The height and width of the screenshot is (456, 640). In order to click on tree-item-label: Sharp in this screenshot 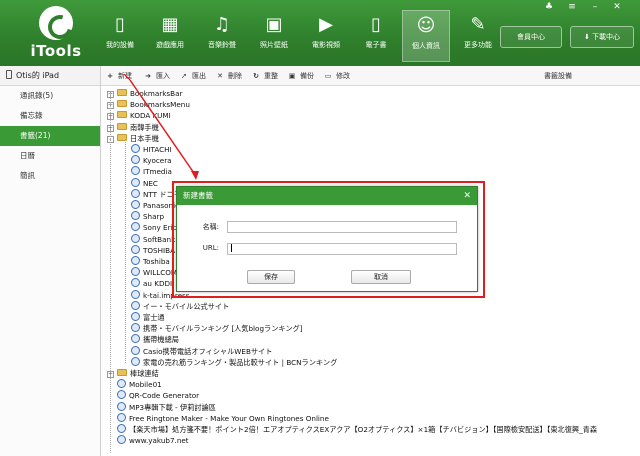, I will do `click(154, 217)`.